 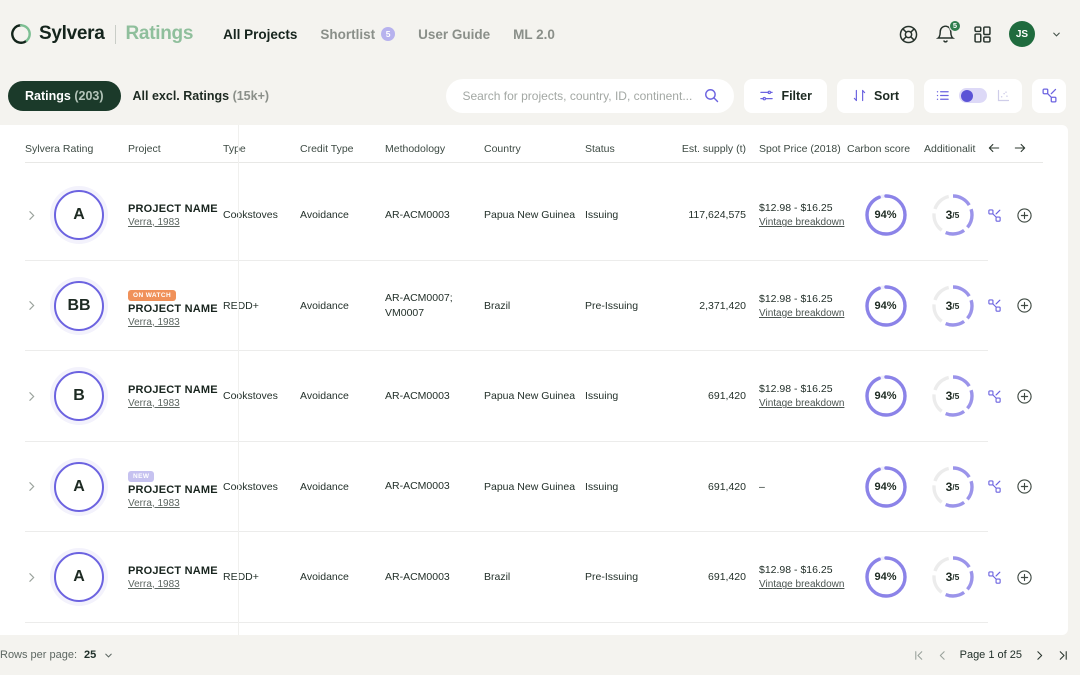 I want to click on last-page-icon, so click(x=1063, y=655).